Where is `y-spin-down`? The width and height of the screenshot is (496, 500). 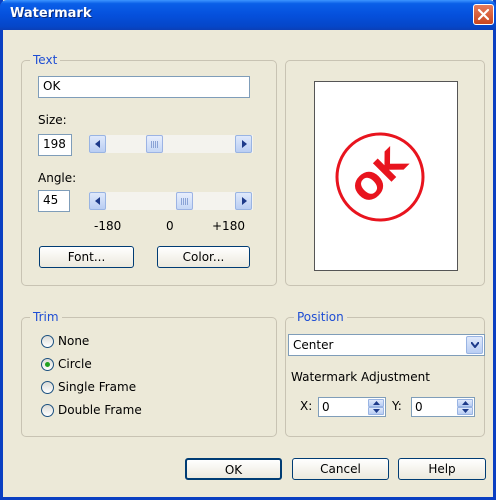 y-spin-down is located at coordinates (465, 411).